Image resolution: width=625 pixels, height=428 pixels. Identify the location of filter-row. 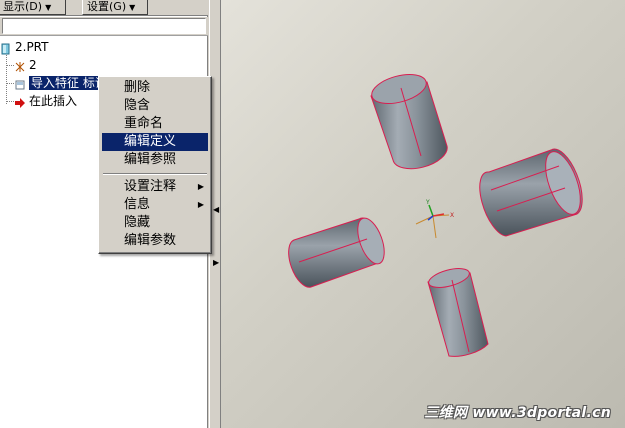
(104, 26).